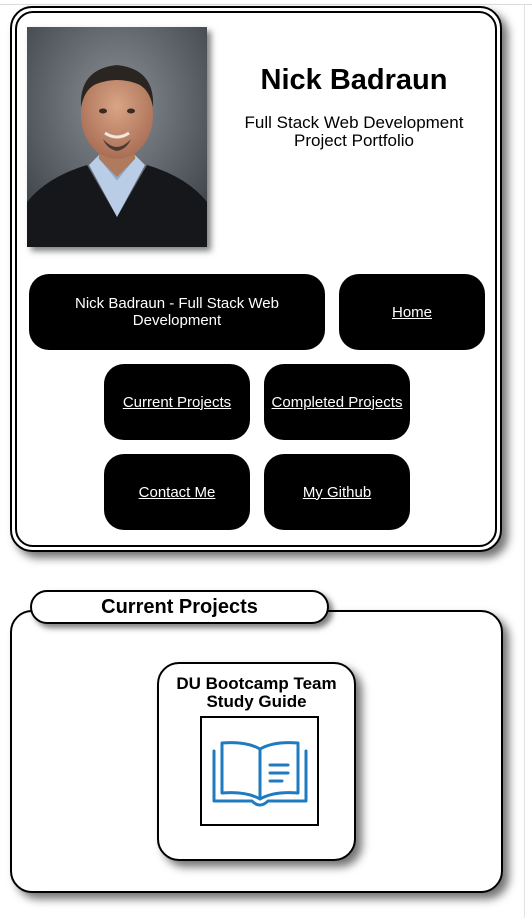  Describe the element at coordinates (524, 461) in the screenshot. I see `page-scroll-edge` at that location.